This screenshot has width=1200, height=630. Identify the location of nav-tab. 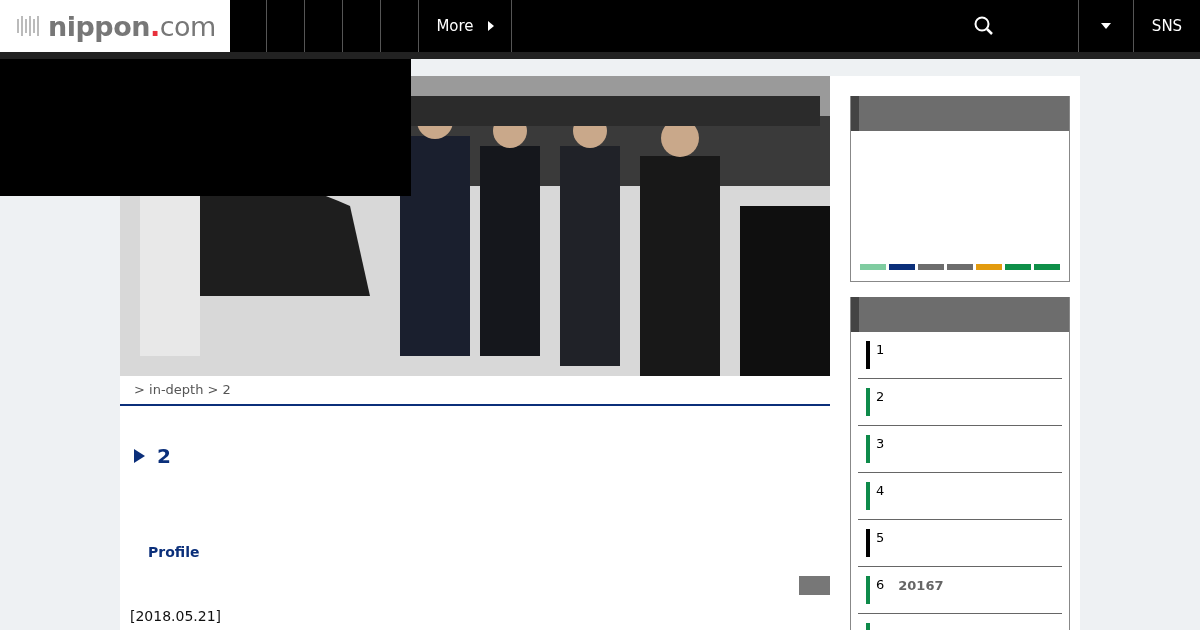
(285, 26).